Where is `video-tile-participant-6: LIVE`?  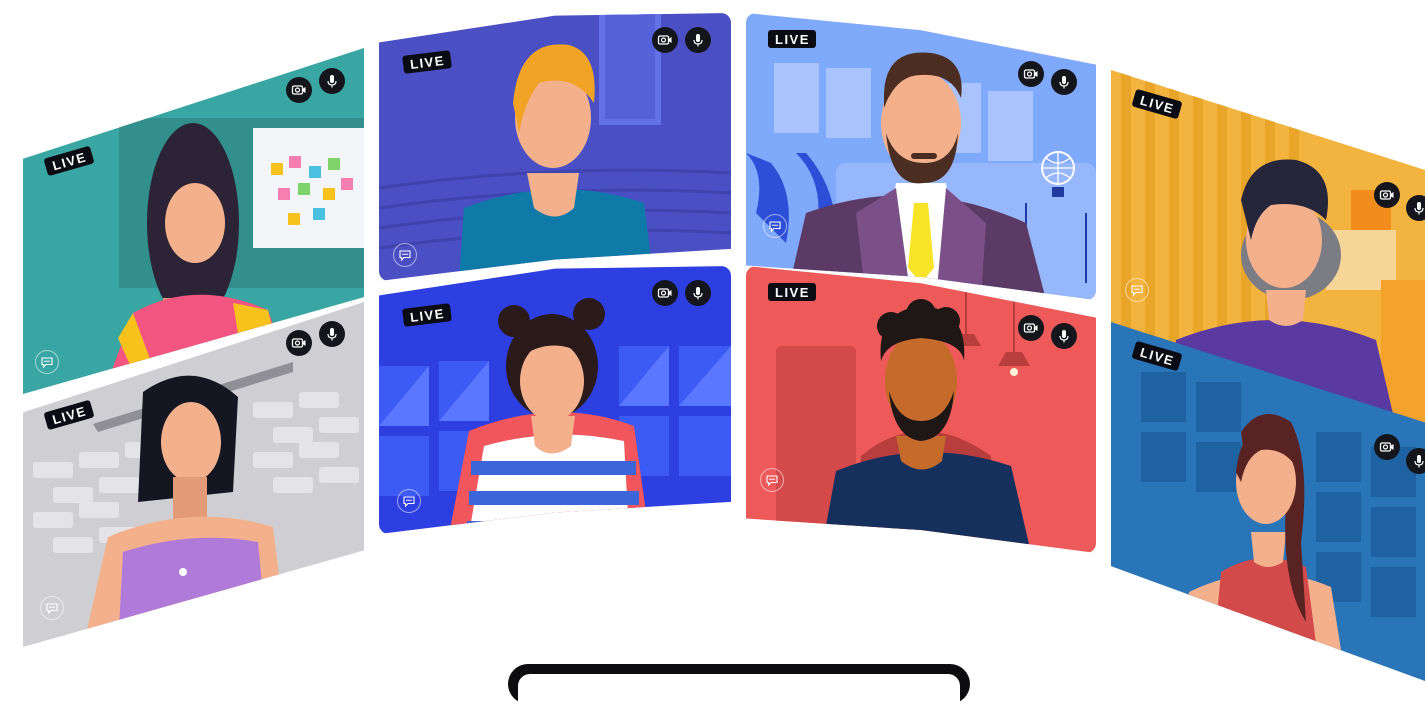
video-tile-participant-6: LIVE is located at coordinates (921, 409).